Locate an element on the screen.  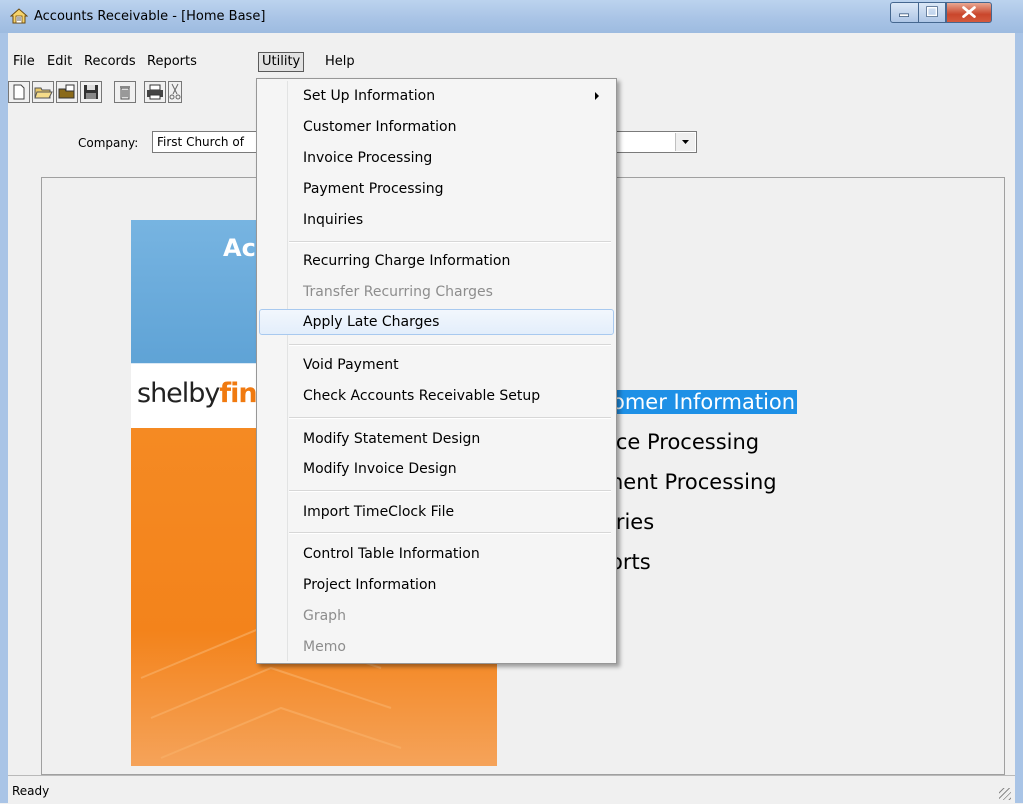
status-bar: Ready is located at coordinates (511, 789).